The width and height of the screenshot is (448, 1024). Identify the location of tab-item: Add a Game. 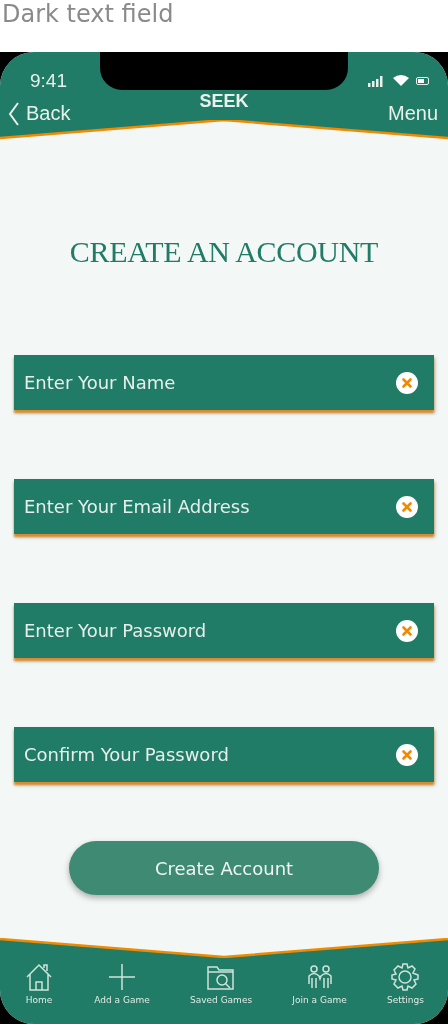
(122, 983).